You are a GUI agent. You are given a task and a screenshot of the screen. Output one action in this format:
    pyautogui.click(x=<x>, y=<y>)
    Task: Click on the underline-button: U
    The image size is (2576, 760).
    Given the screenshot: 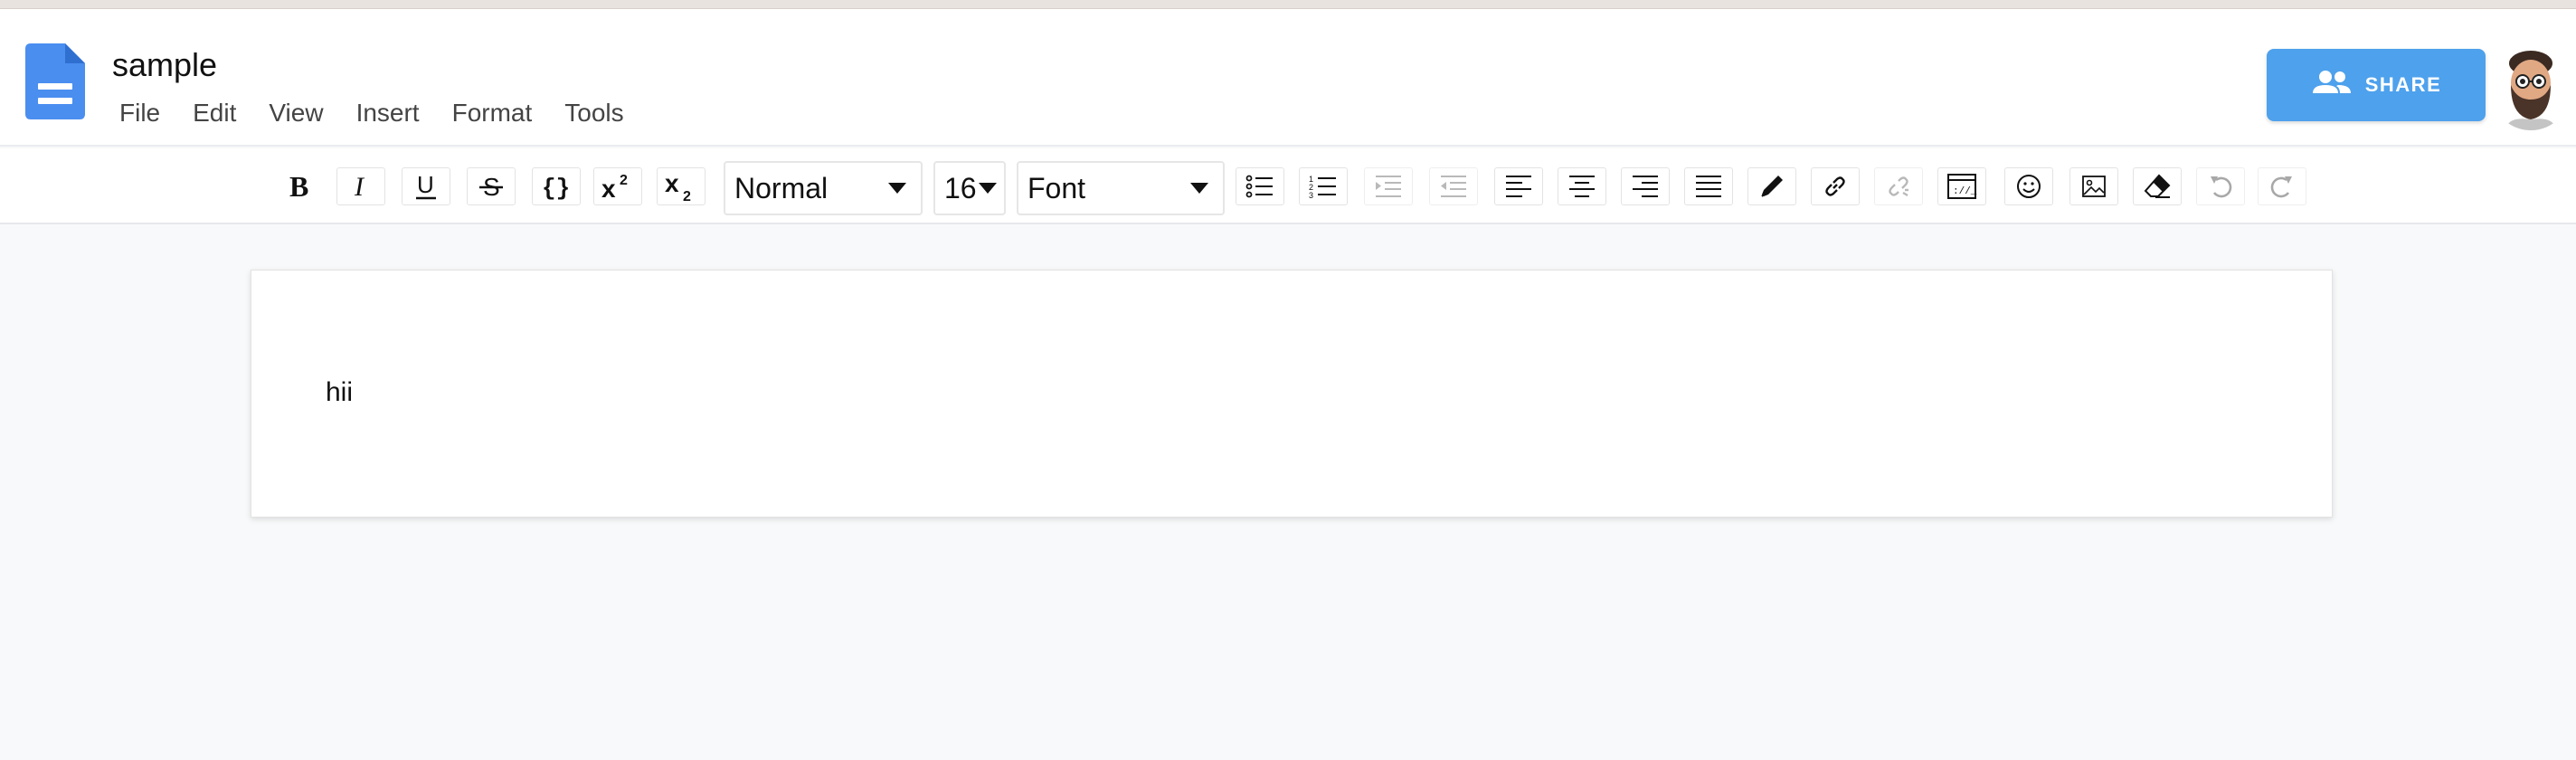 What is the action you would take?
    pyautogui.click(x=426, y=187)
    